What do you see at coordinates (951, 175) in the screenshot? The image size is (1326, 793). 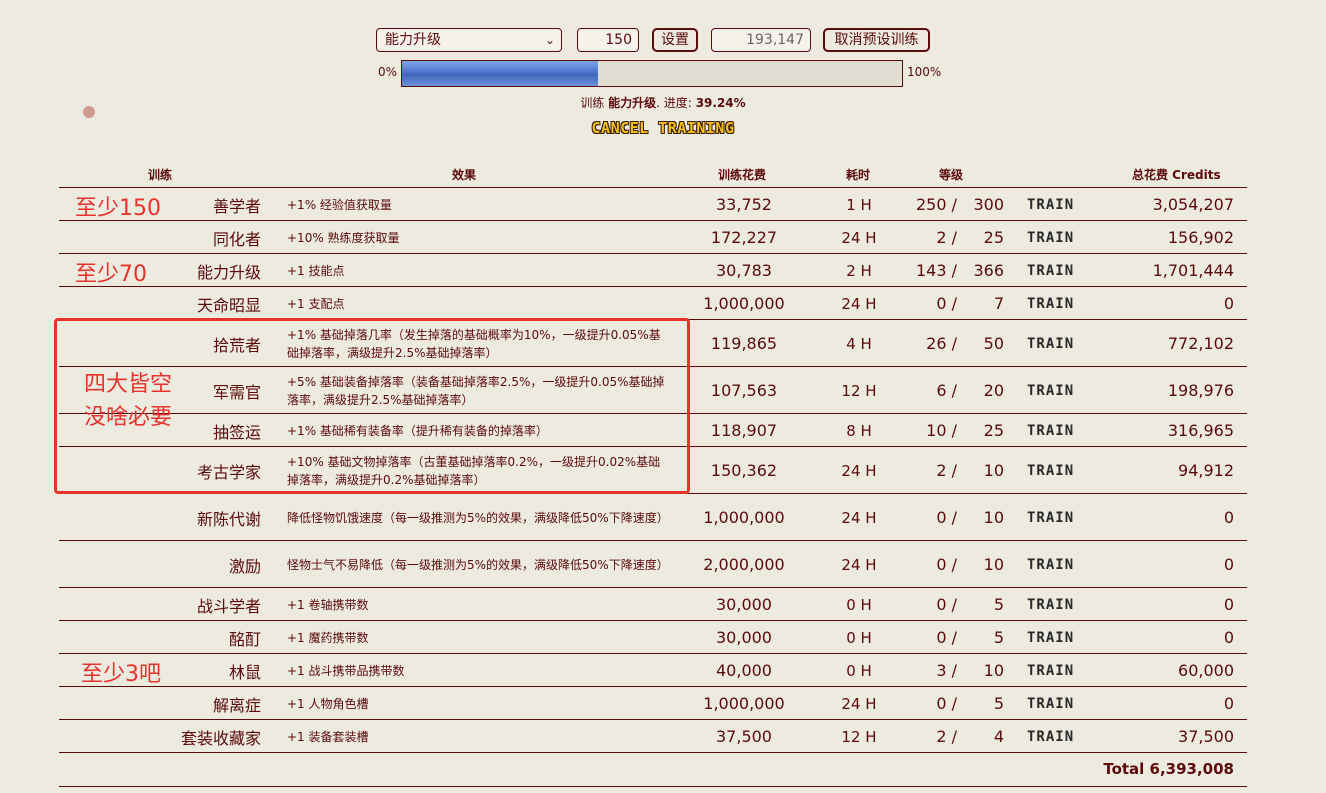 I see `header-level: 等级` at bounding box center [951, 175].